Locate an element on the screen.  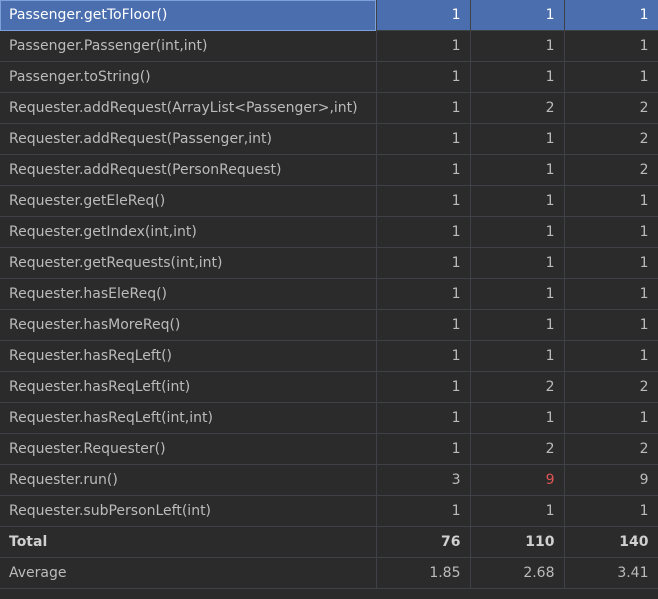
table-row: Requester.hasMoreReq() 1 1 1 is located at coordinates (329, 325).